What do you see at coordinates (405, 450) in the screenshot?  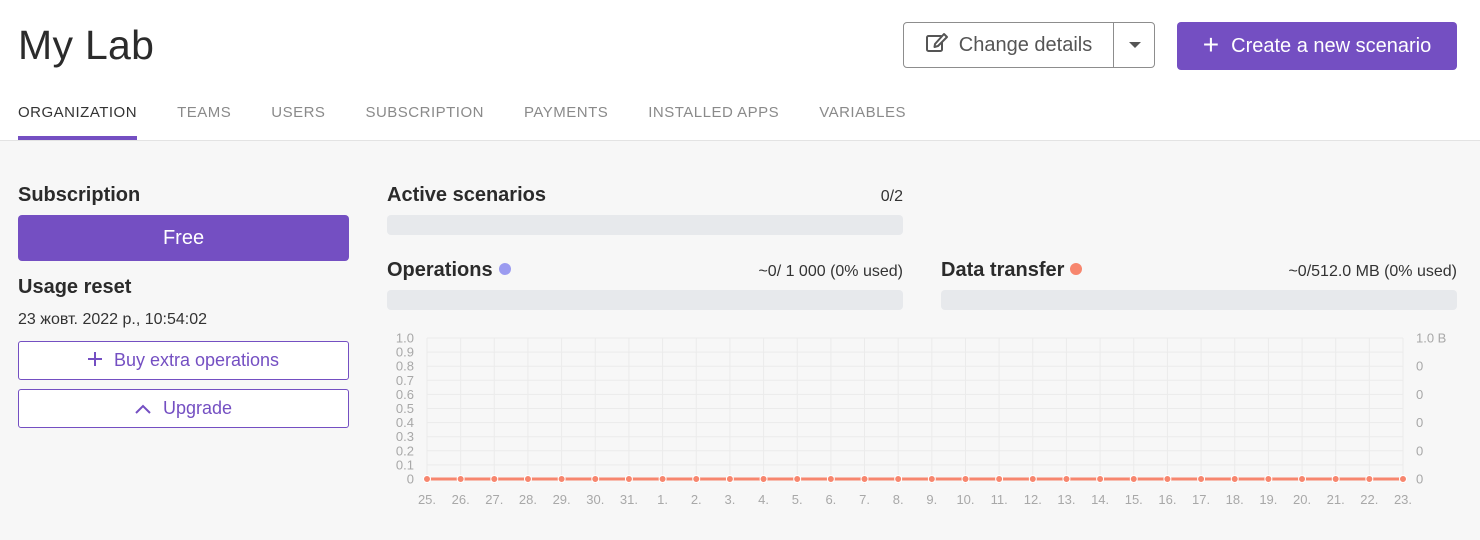 I see `y-tick-label-left: 0.2` at bounding box center [405, 450].